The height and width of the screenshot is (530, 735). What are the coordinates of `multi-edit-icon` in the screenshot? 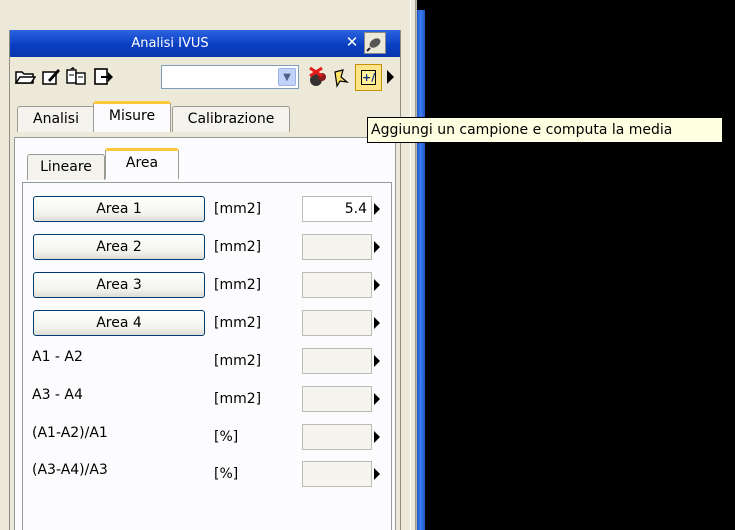 It's located at (76, 77).